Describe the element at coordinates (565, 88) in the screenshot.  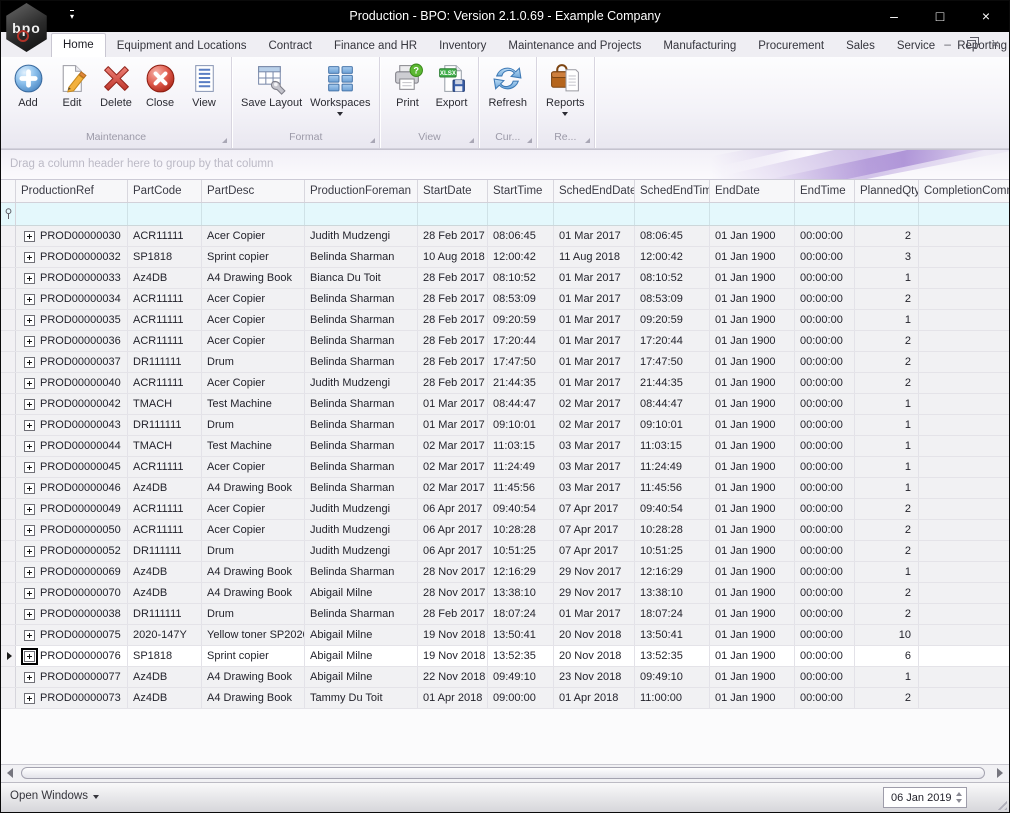
I see `ribbon-button-reports: Reports` at that location.